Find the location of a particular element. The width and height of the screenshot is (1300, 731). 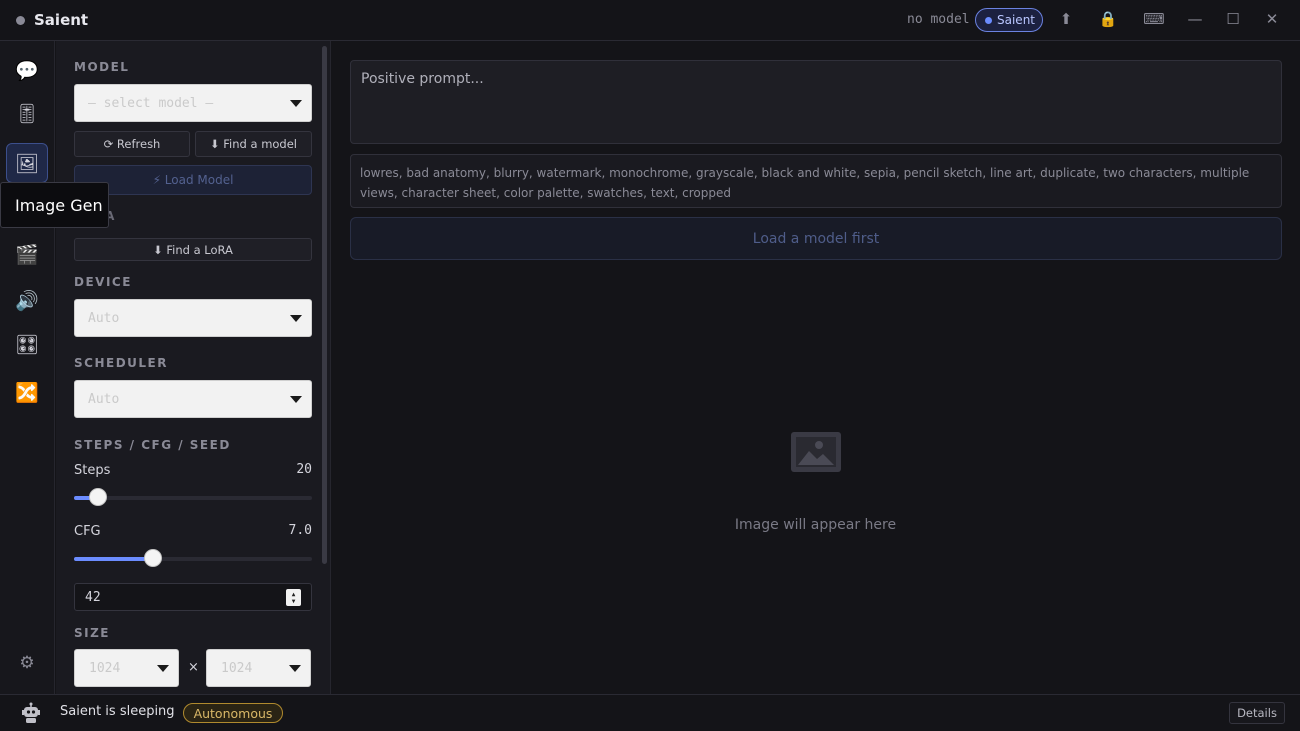

details-button: Details is located at coordinates (1257, 713).